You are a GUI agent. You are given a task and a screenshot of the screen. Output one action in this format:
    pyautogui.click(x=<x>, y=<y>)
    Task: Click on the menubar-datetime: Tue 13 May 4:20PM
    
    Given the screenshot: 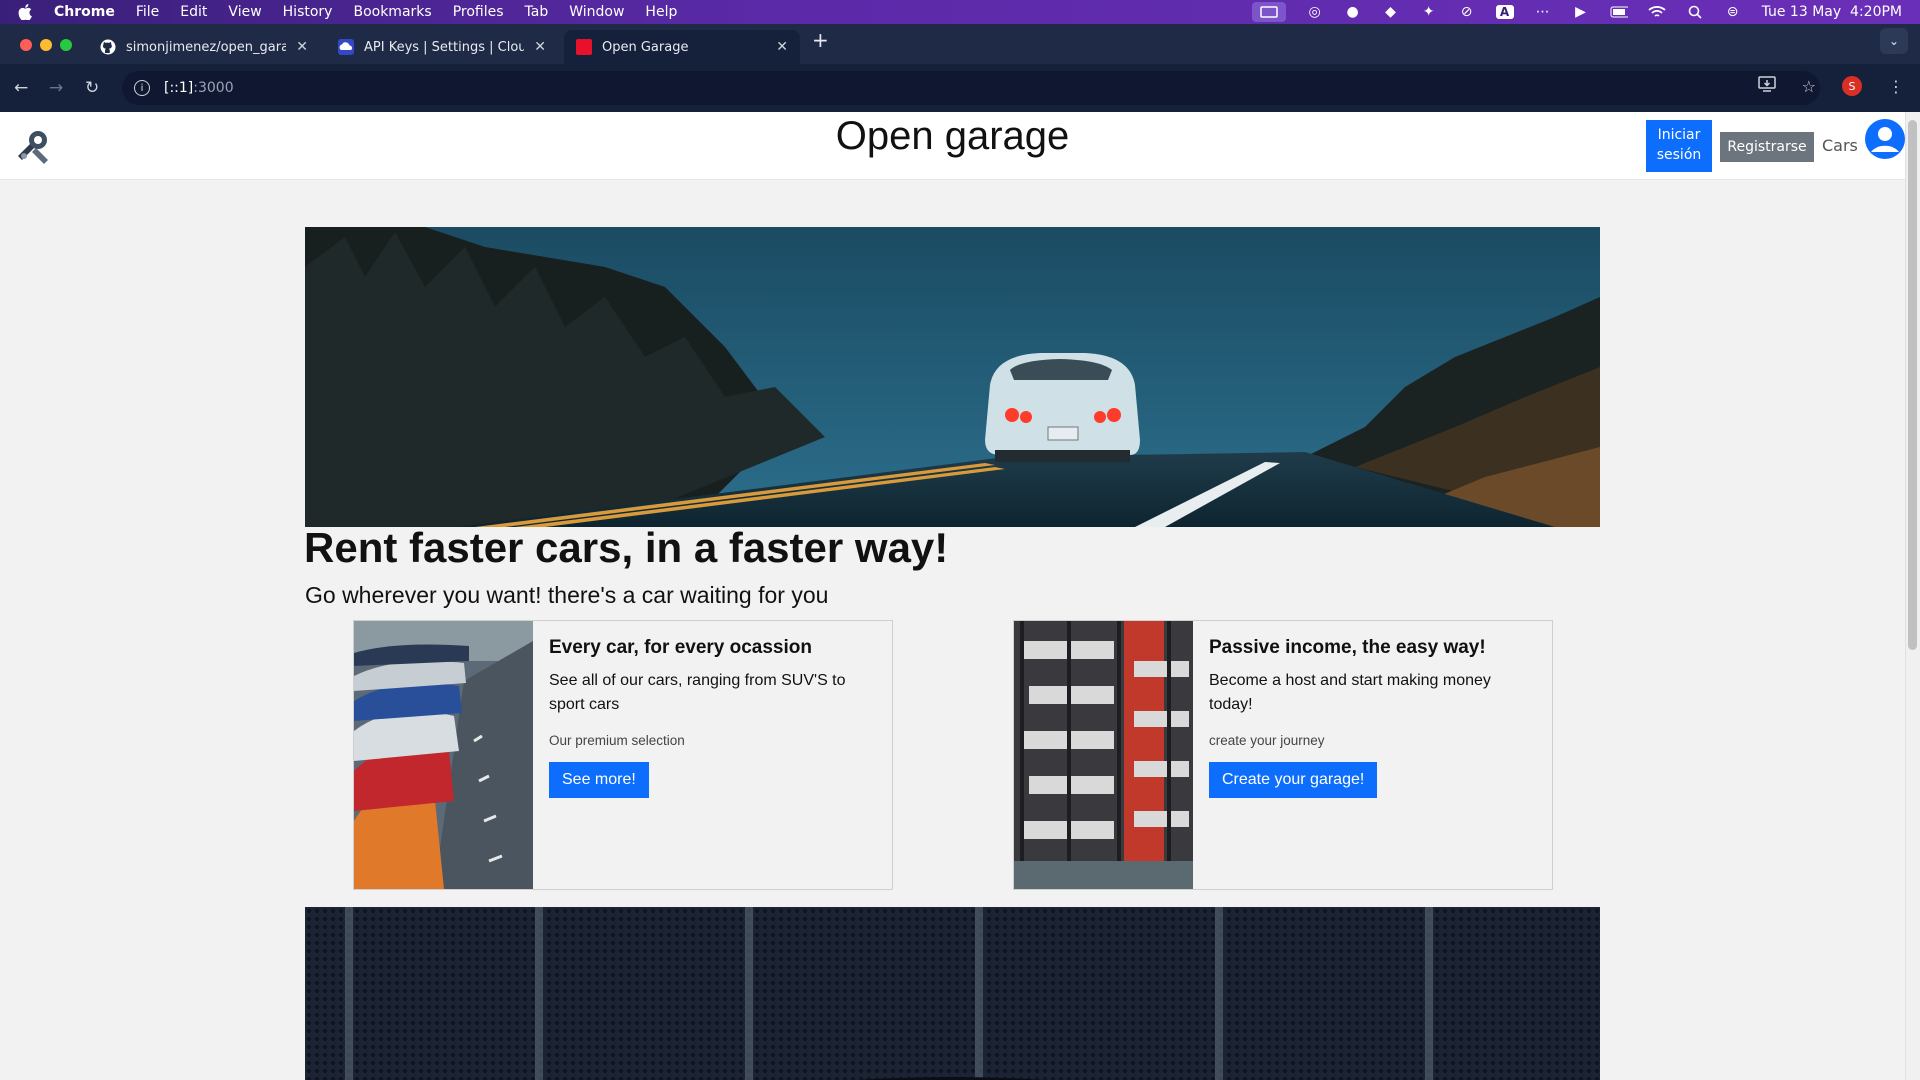 What is the action you would take?
    pyautogui.click(x=1832, y=12)
    